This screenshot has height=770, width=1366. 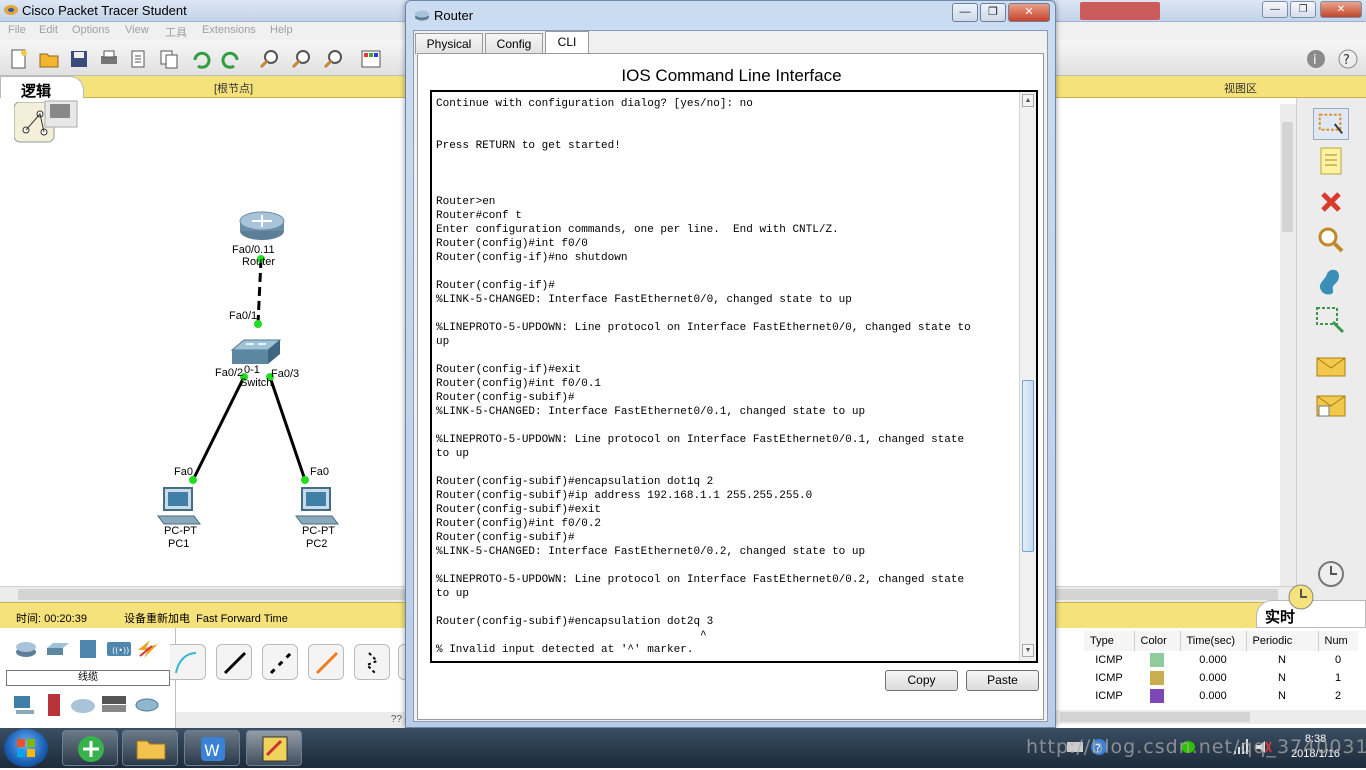 I want to click on router-device-icon, so click(x=262, y=226).